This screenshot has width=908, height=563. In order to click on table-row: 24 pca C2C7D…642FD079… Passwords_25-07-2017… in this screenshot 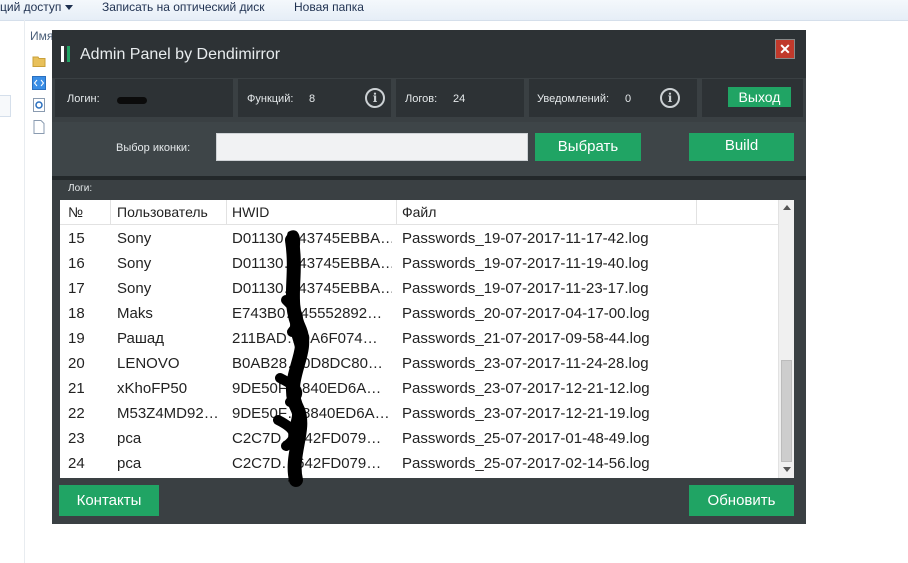, I will do `click(419, 463)`.